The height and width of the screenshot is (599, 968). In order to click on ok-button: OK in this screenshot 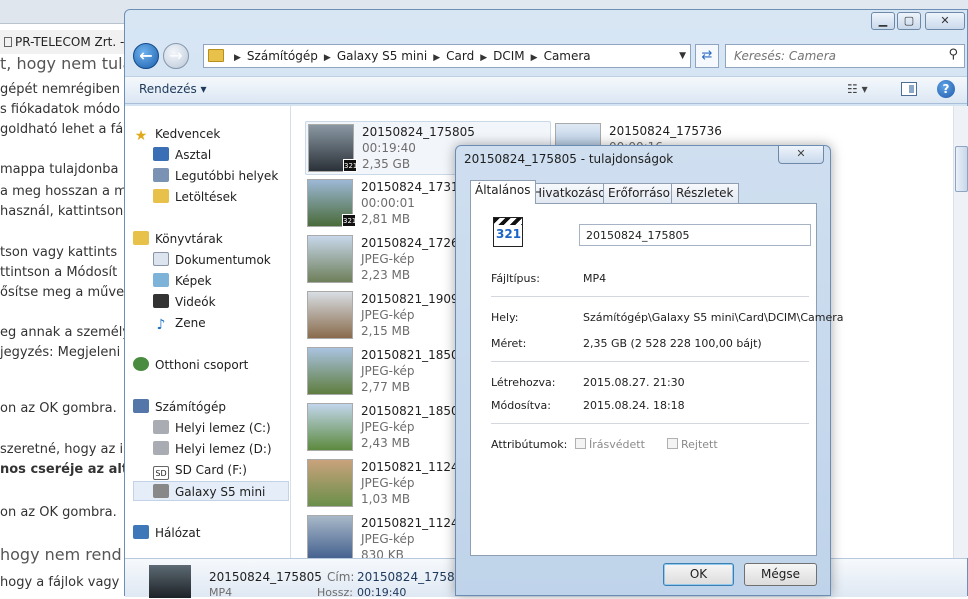, I will do `click(698, 574)`.